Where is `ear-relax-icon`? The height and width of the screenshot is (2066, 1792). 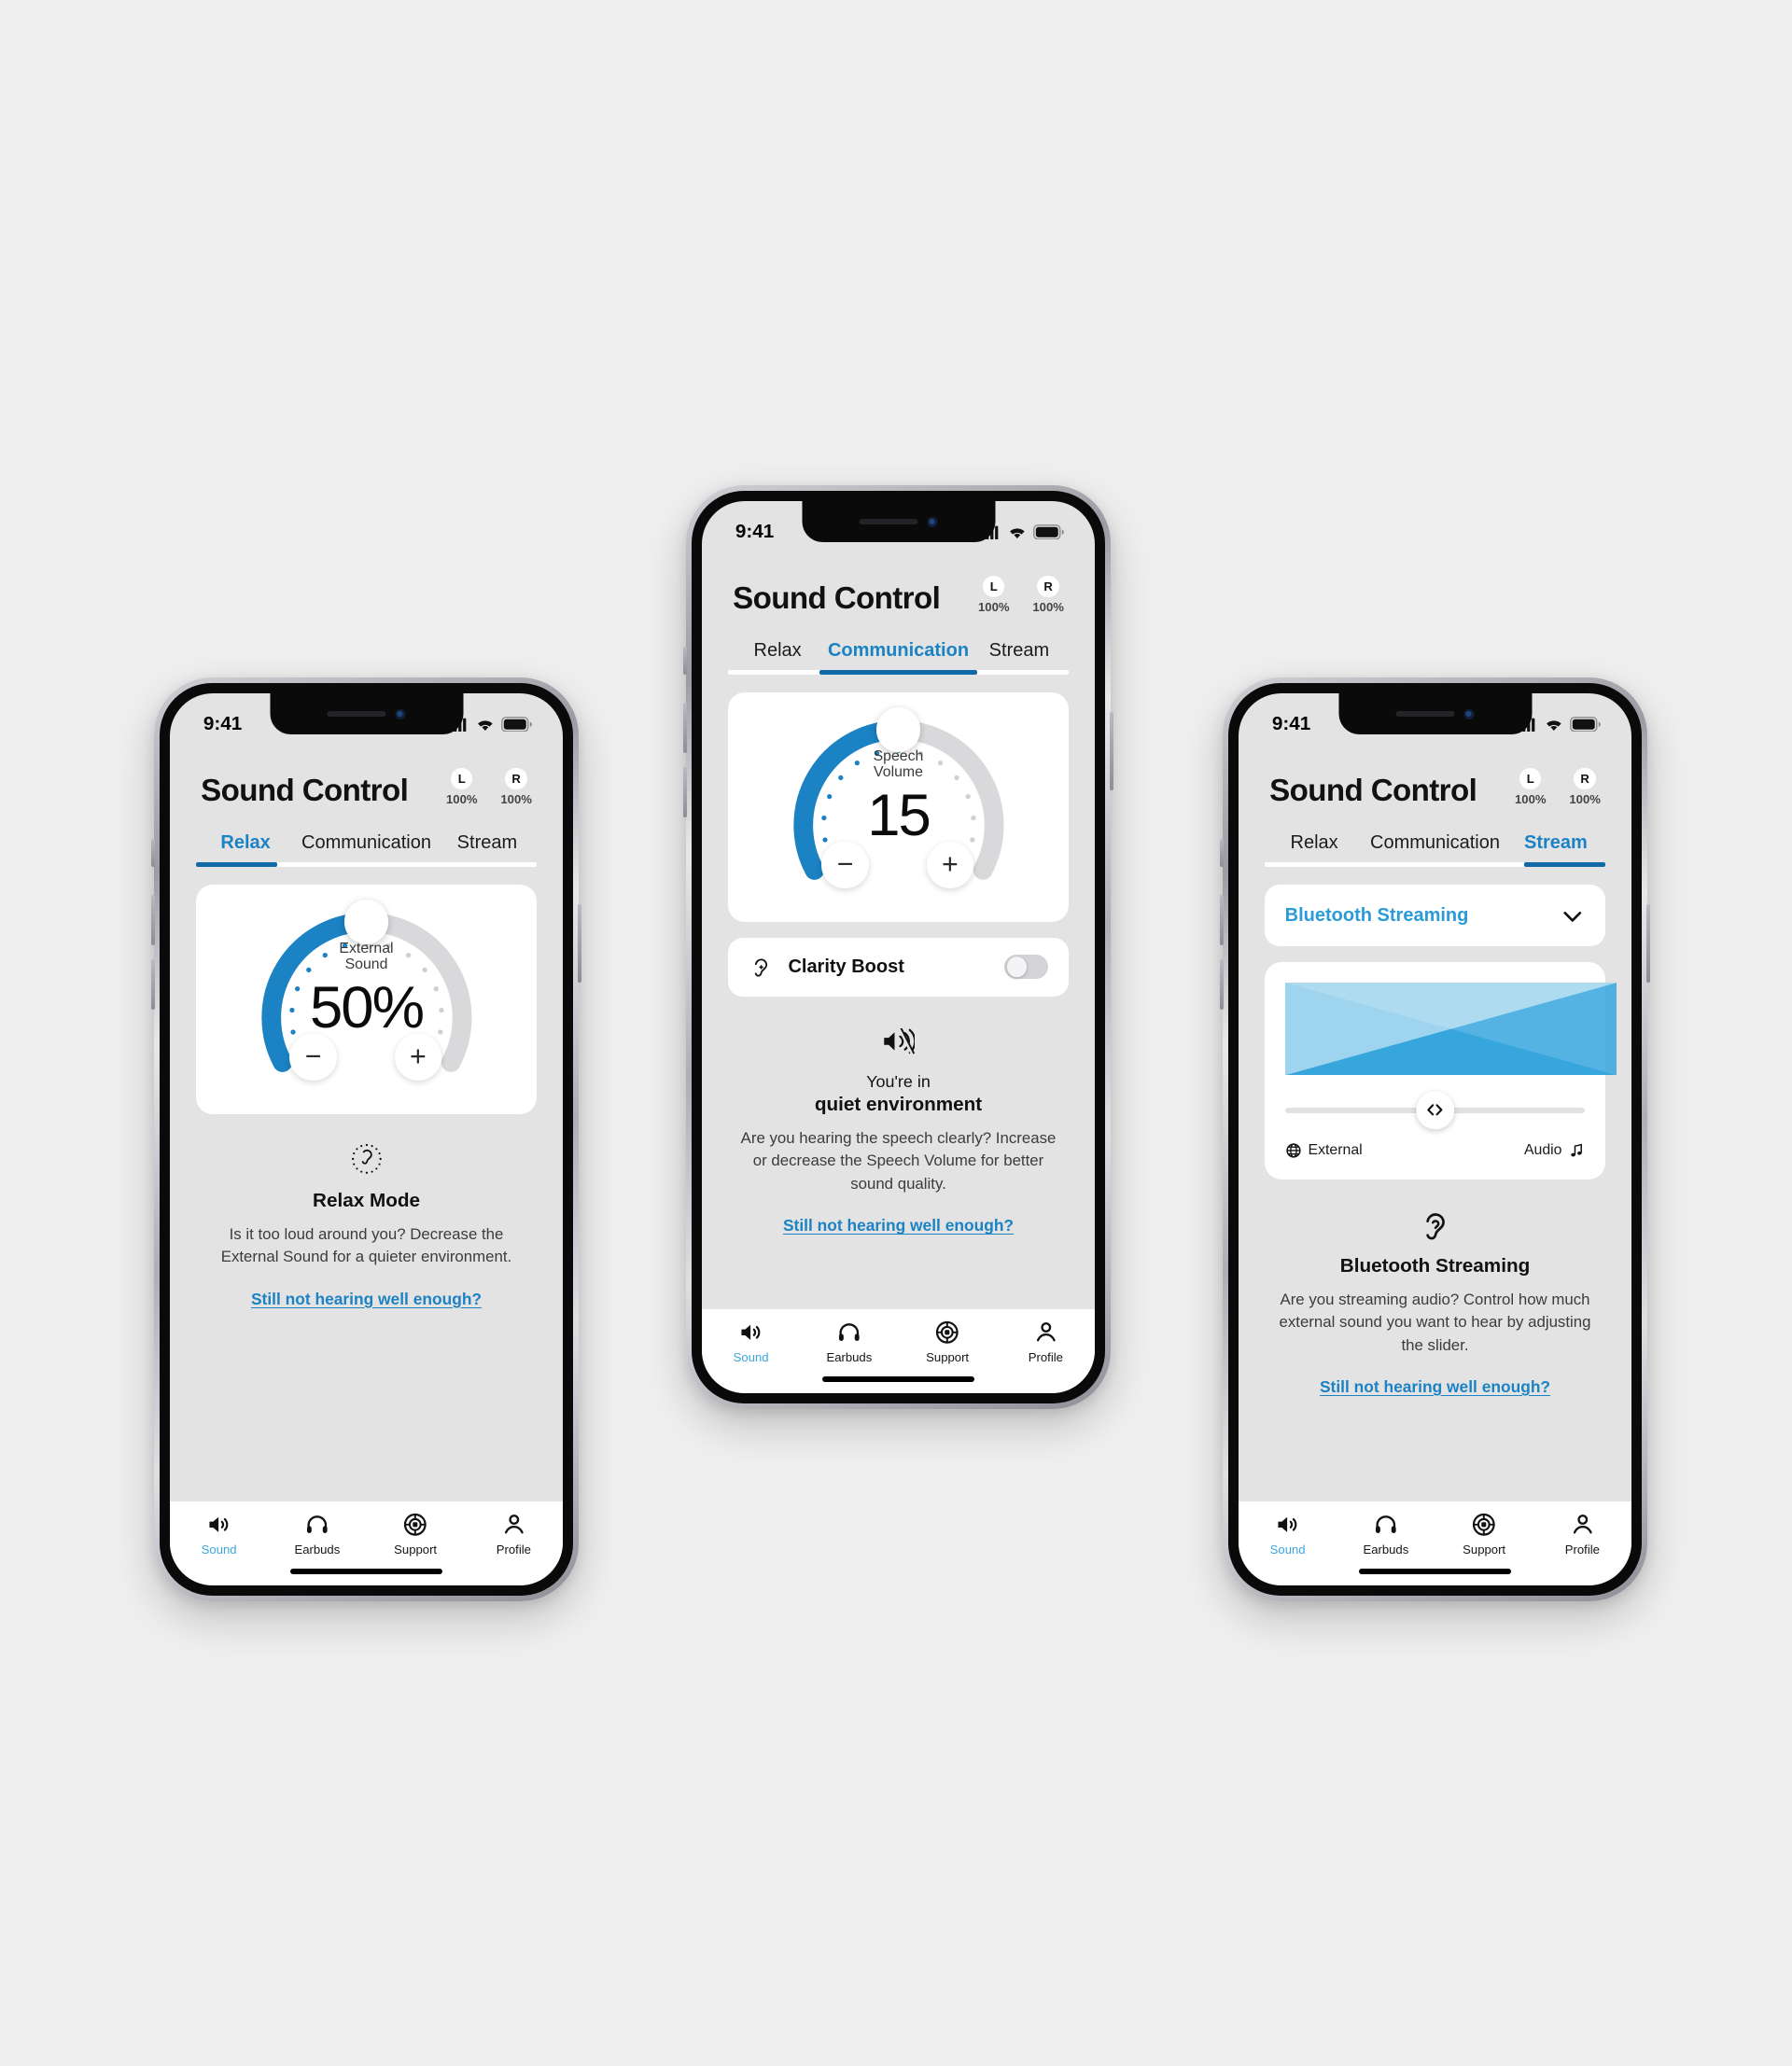
ear-relax-icon is located at coordinates (366, 1159).